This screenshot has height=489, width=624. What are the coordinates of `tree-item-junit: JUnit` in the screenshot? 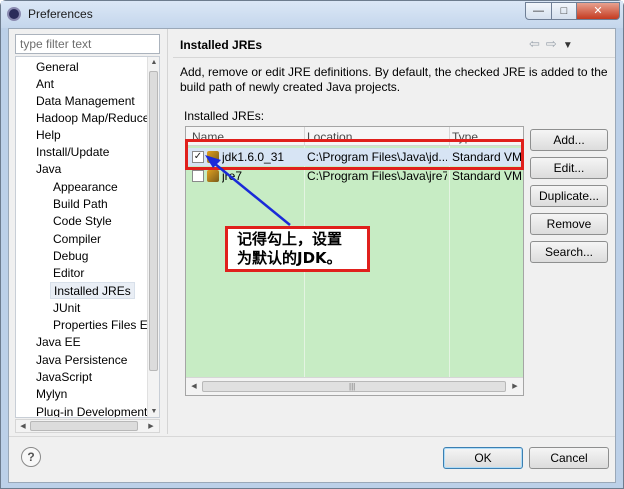 It's located at (66, 308).